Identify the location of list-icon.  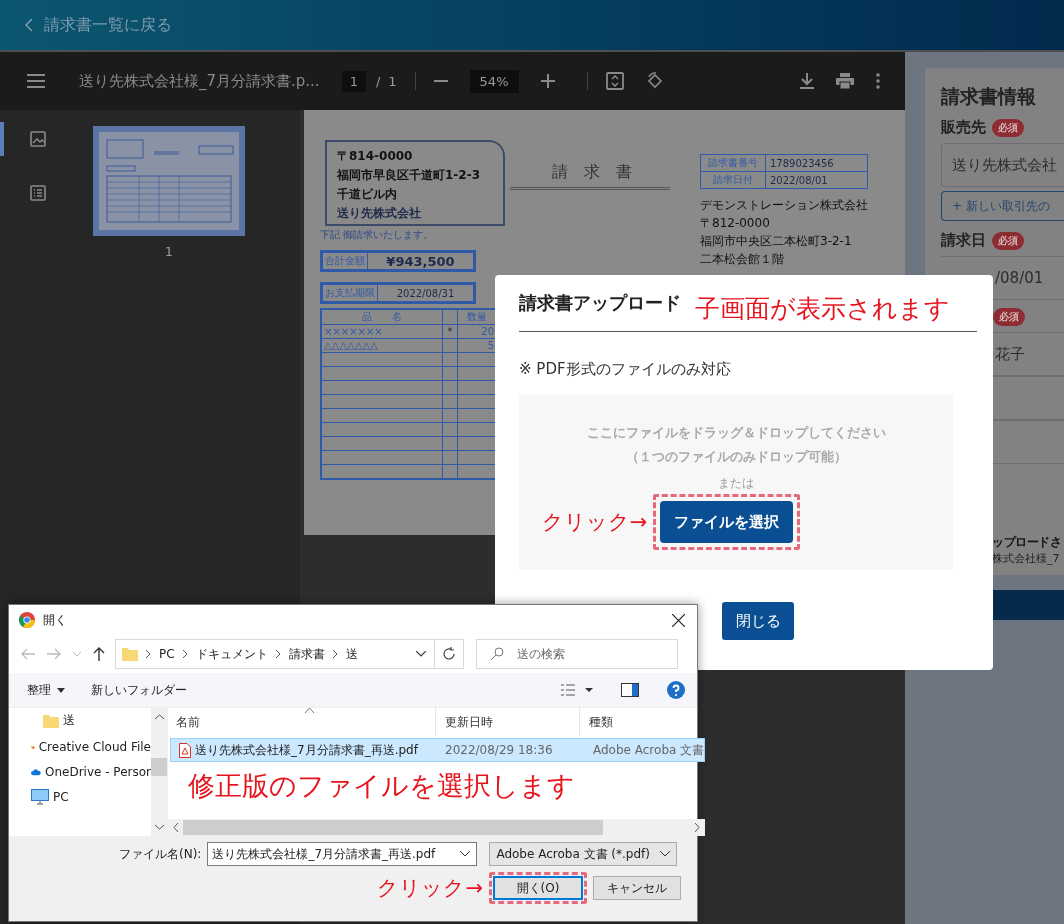
(38, 193).